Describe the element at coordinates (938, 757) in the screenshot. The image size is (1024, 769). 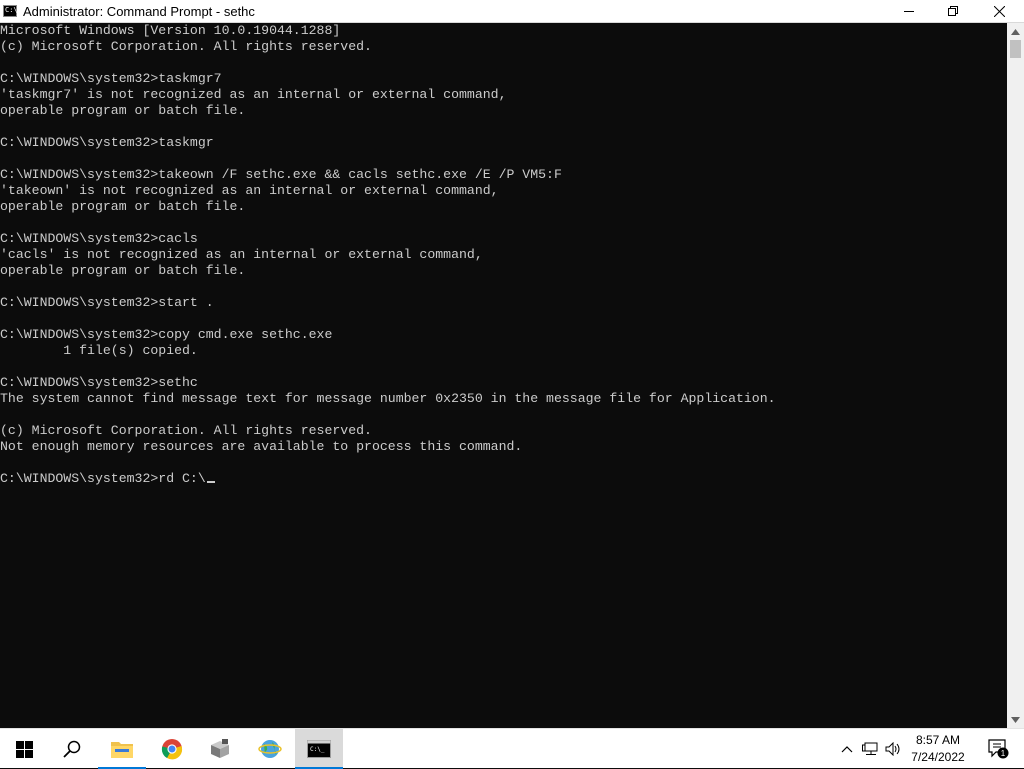
I see `clock-date: 7/24/2022` at that location.